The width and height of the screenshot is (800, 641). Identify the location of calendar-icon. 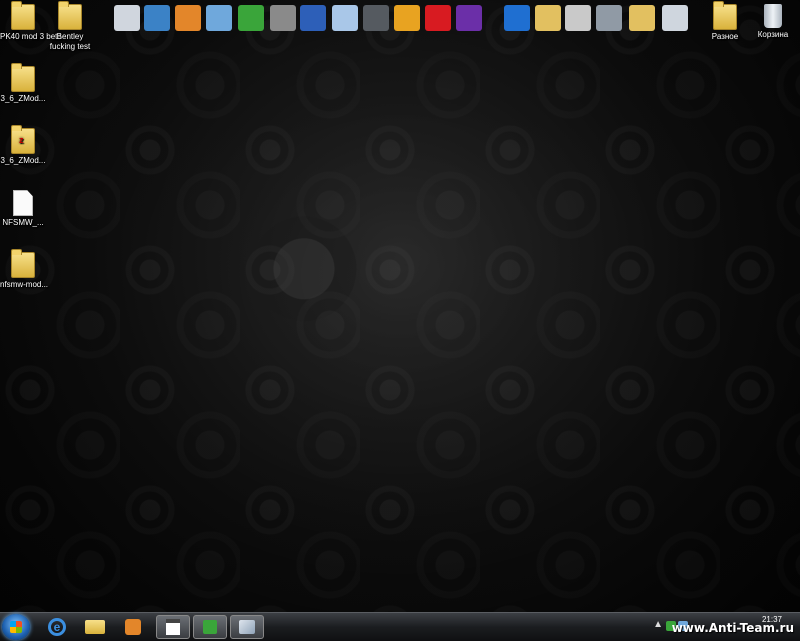
(173, 627).